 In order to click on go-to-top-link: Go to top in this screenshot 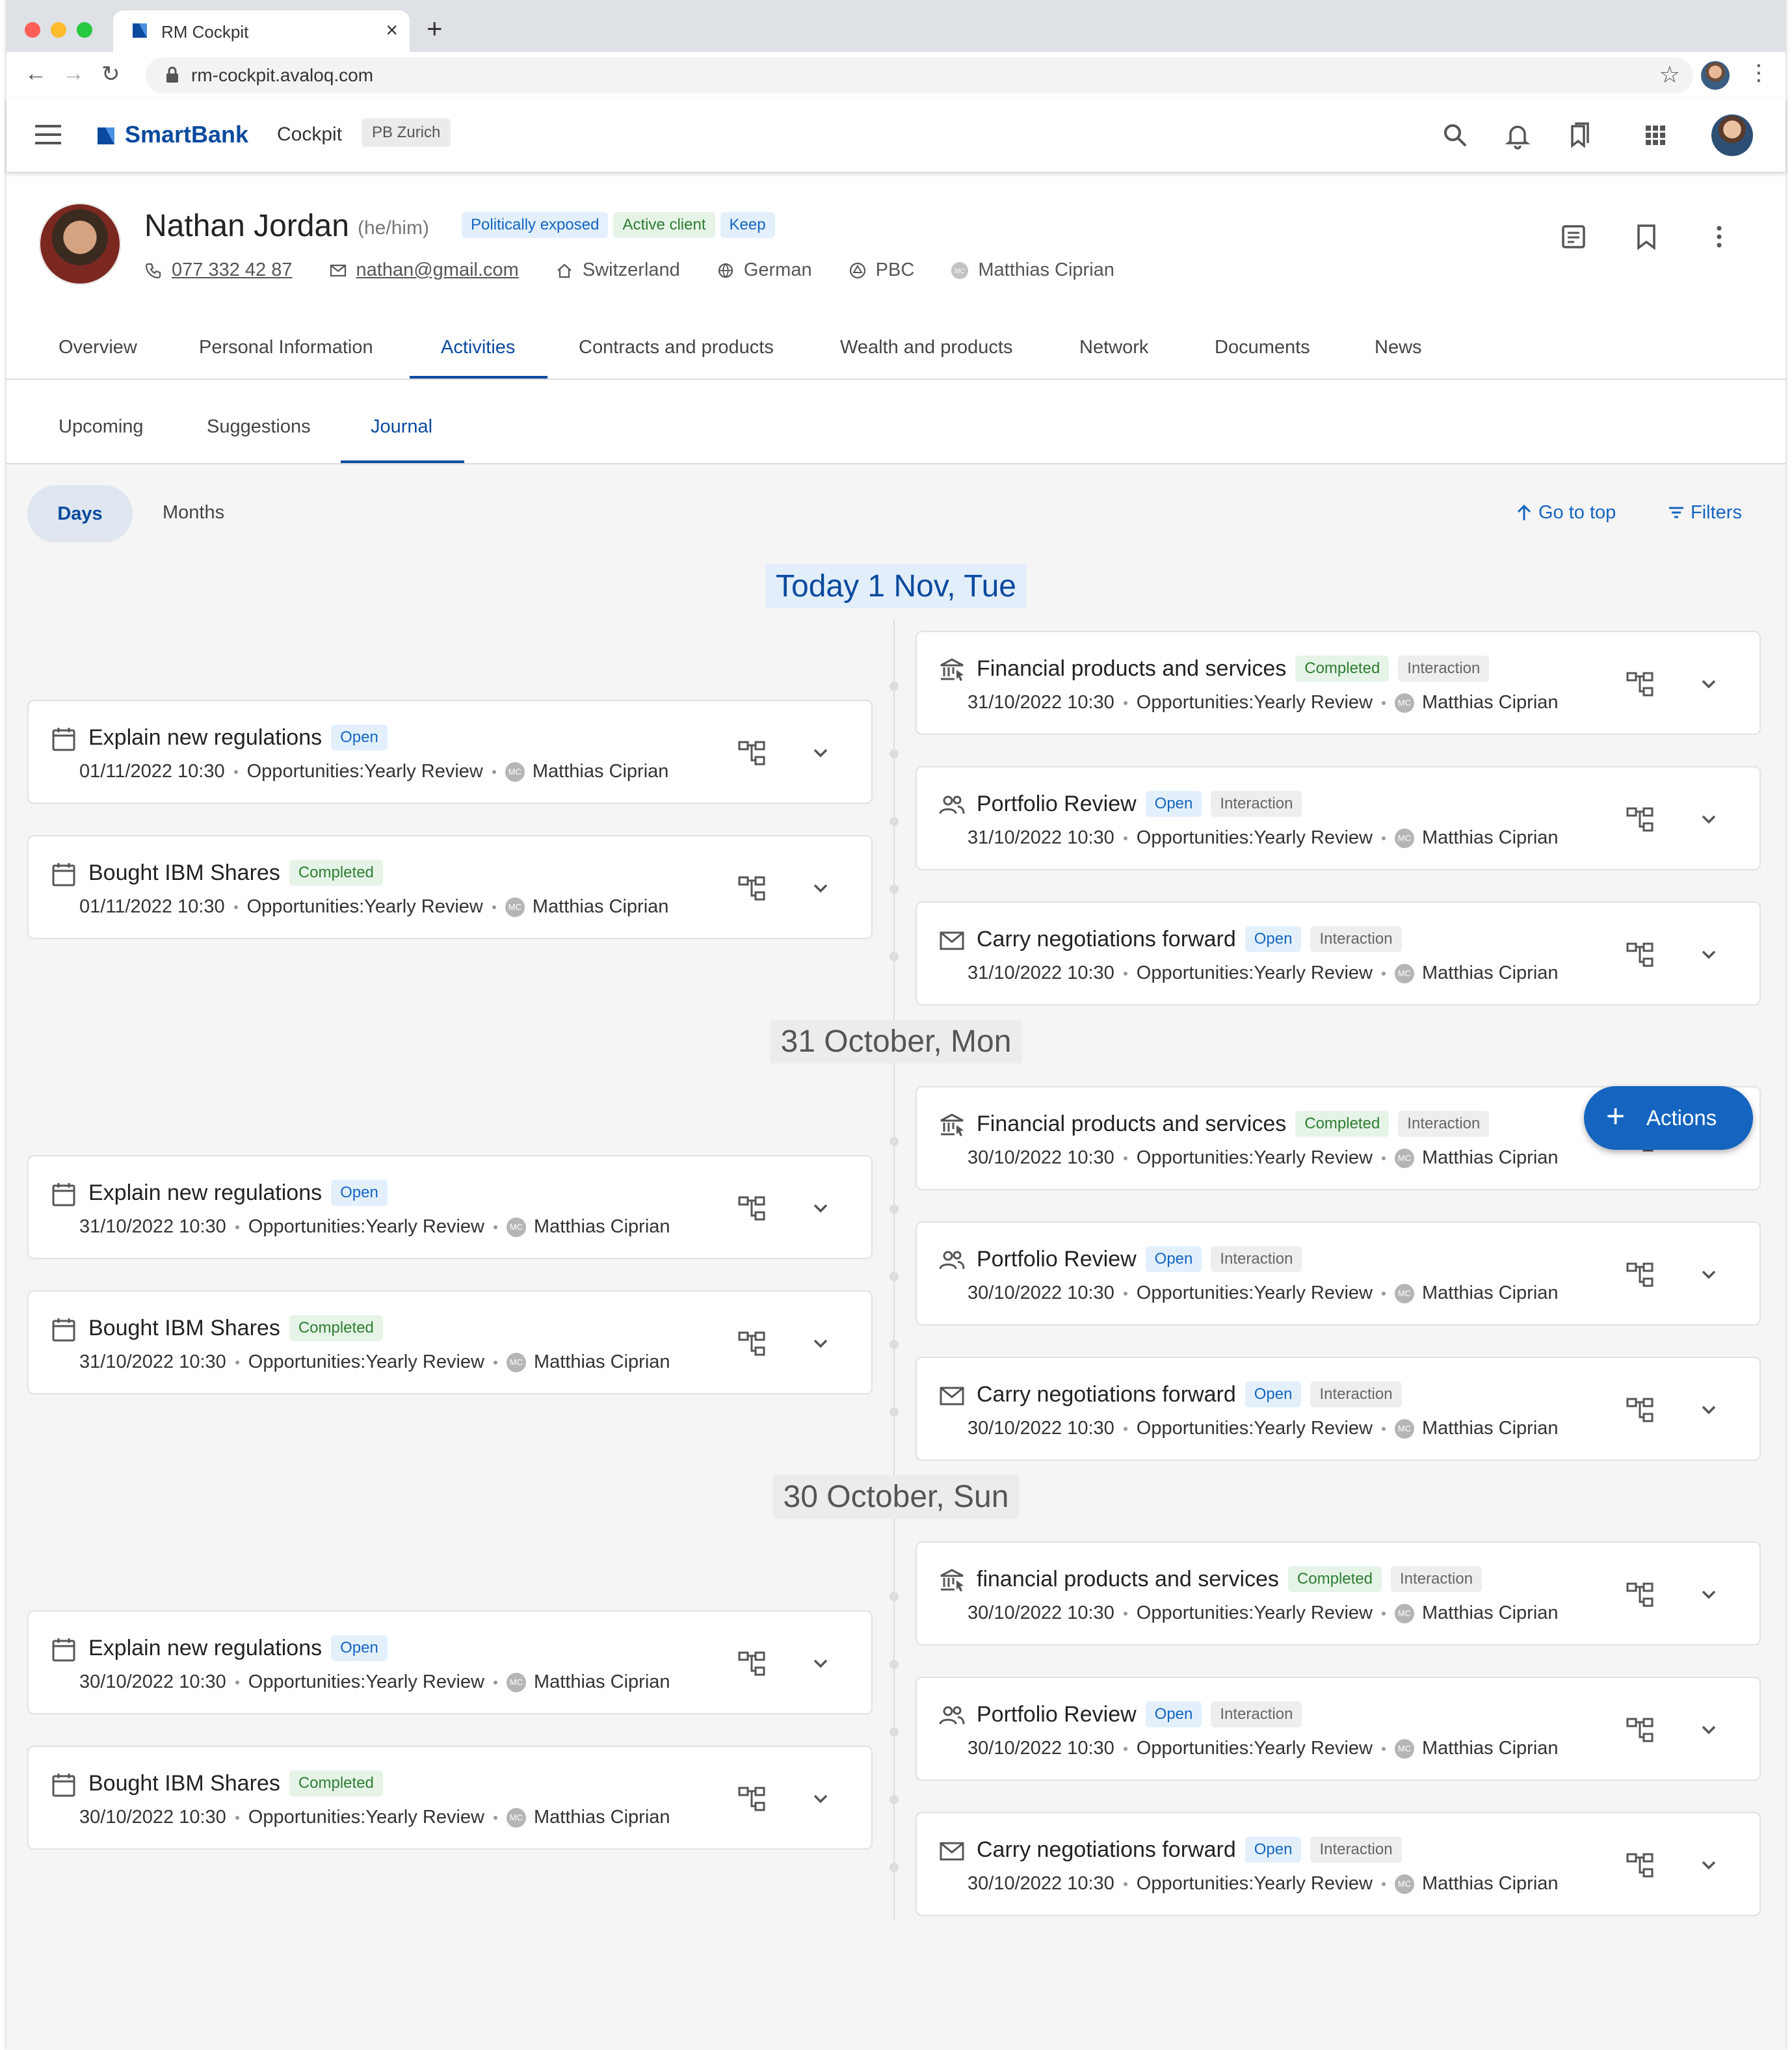, I will do `click(1565, 513)`.